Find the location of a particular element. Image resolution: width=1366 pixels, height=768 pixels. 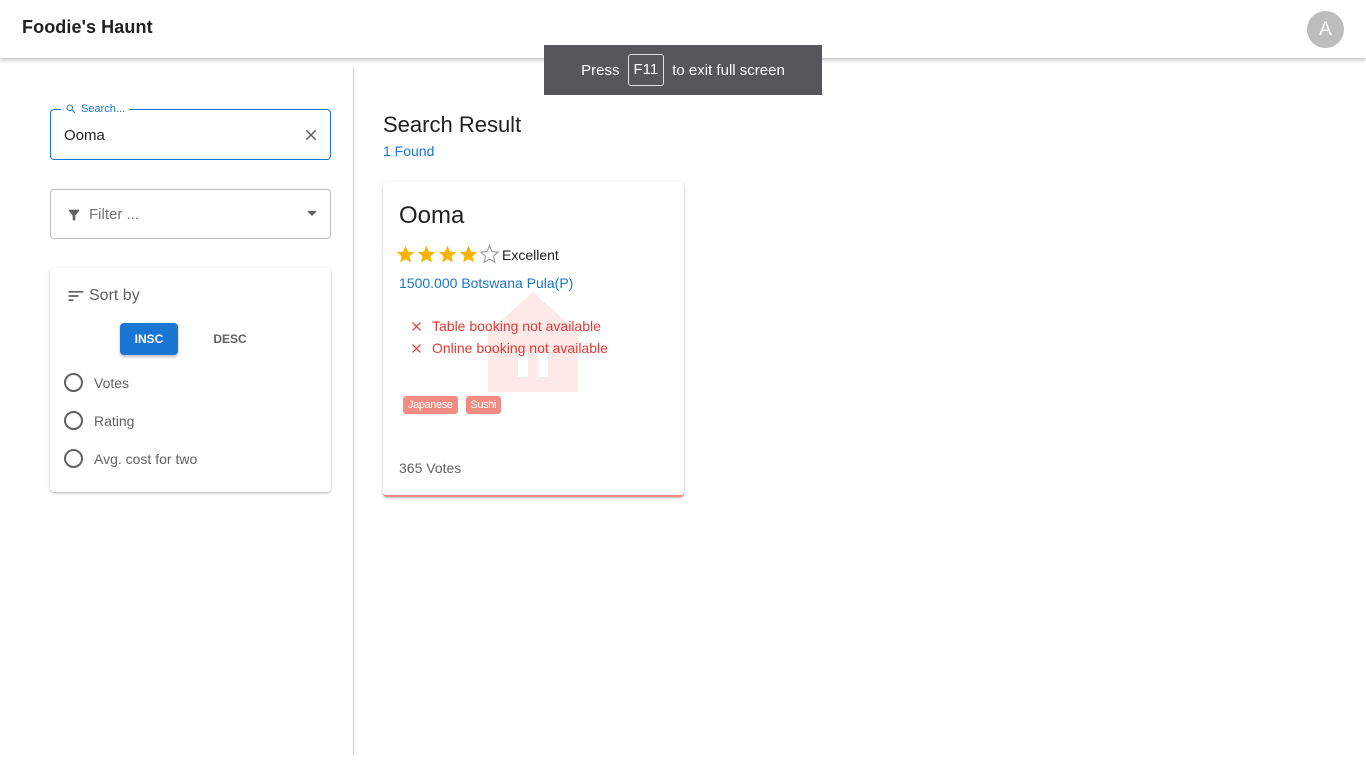

cuisine-tags: Japanese Sushi is located at coordinates (452, 405).